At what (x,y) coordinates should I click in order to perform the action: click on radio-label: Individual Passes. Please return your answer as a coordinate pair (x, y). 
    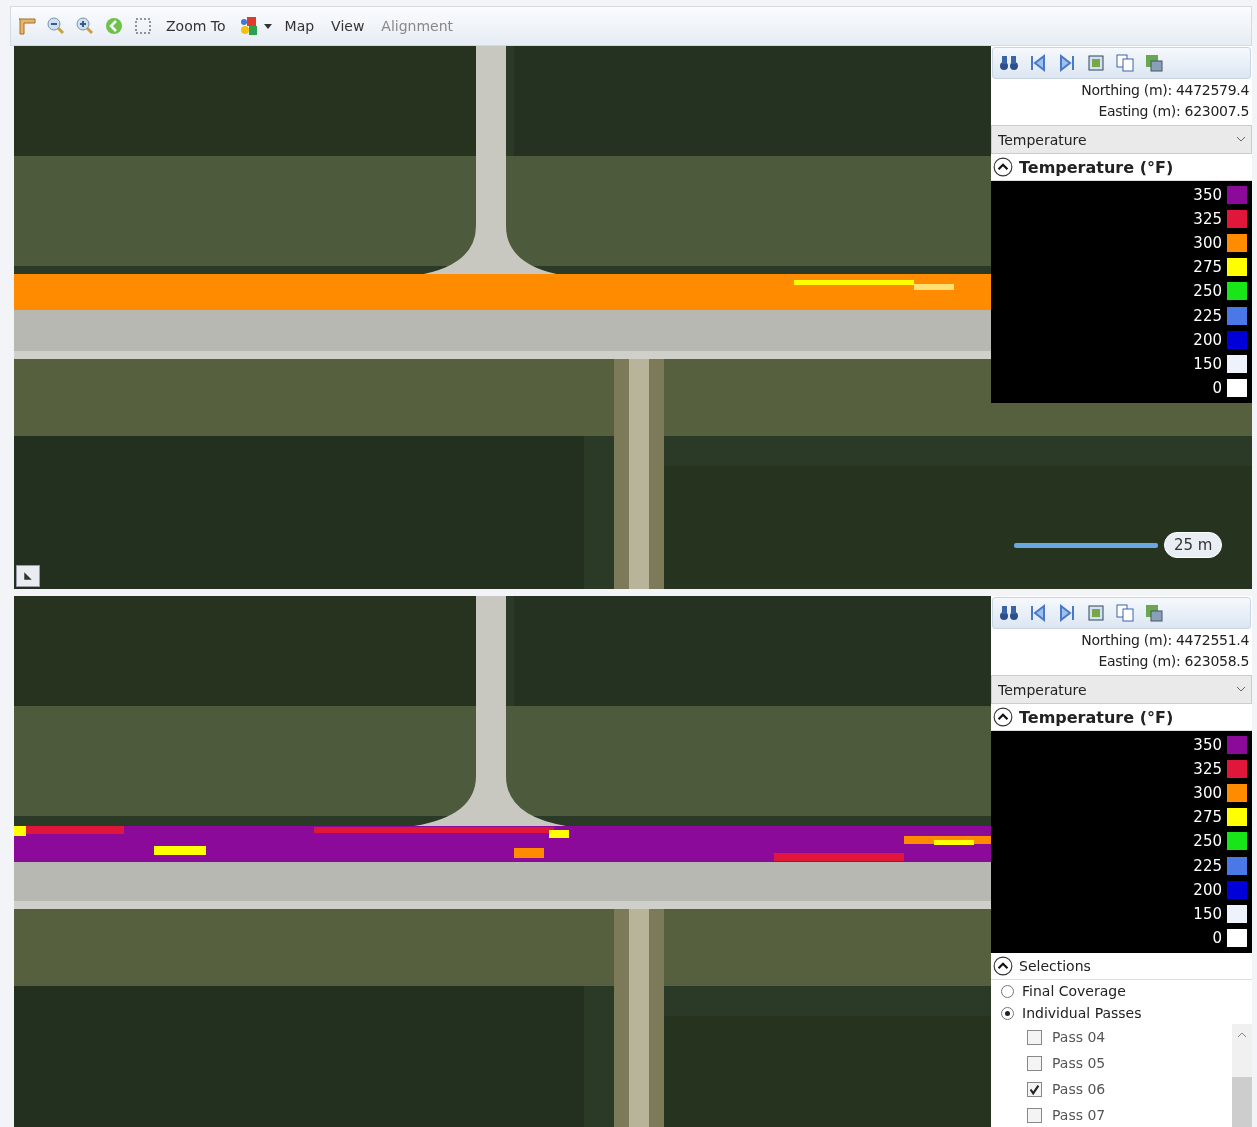
    Looking at the image, I should click on (1082, 1013).